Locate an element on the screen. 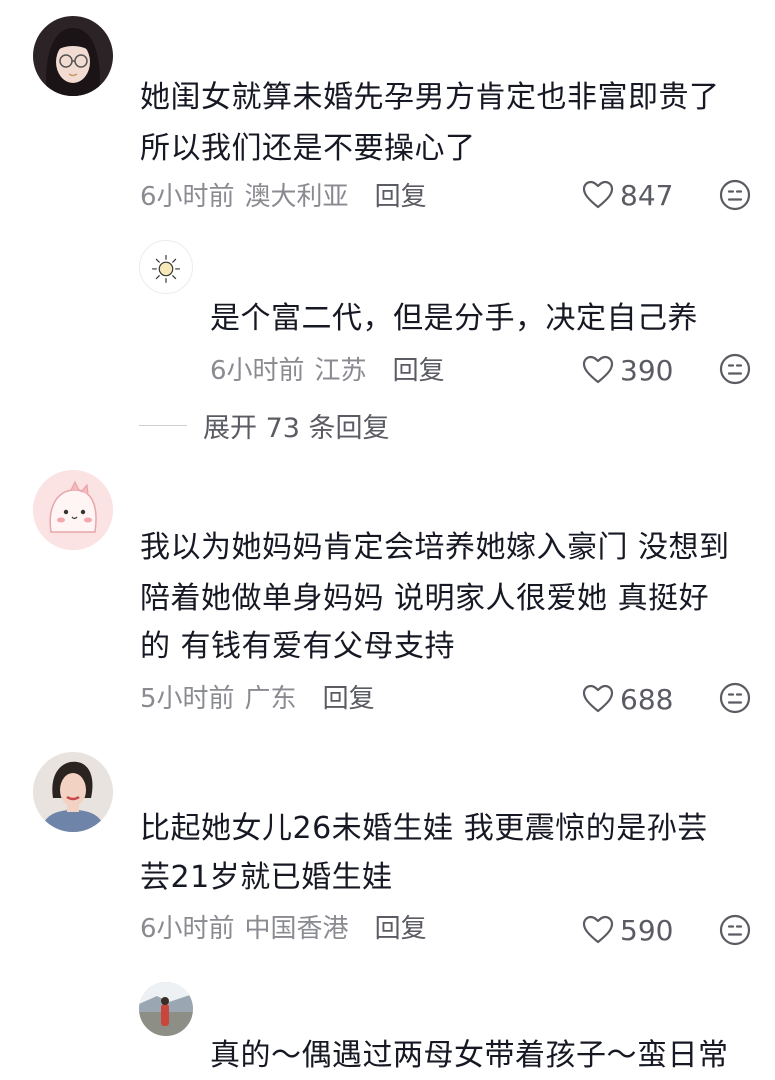 The width and height of the screenshot is (775, 1080). reply-1-meta: 6小时前 江苏 回复 is located at coordinates (327, 368).